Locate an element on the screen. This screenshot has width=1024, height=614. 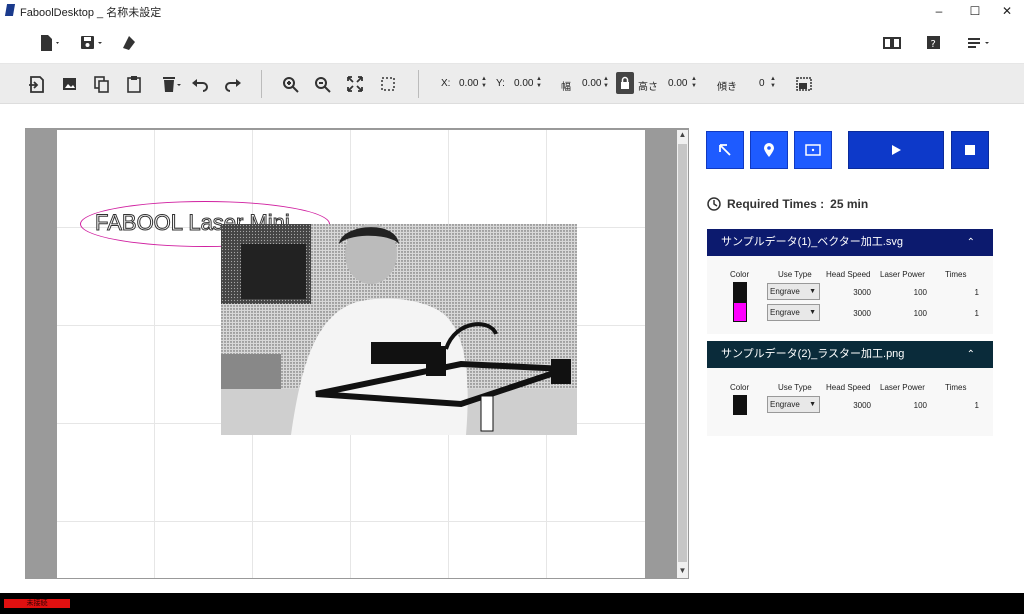
start-button is located at coordinates (896, 150).